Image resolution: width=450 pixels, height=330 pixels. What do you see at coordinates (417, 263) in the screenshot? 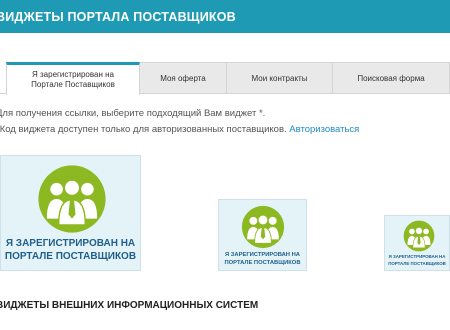
I see `widget-small-line2: ПОРТАЛЕ ПОСТАВЩИКОВ` at bounding box center [417, 263].